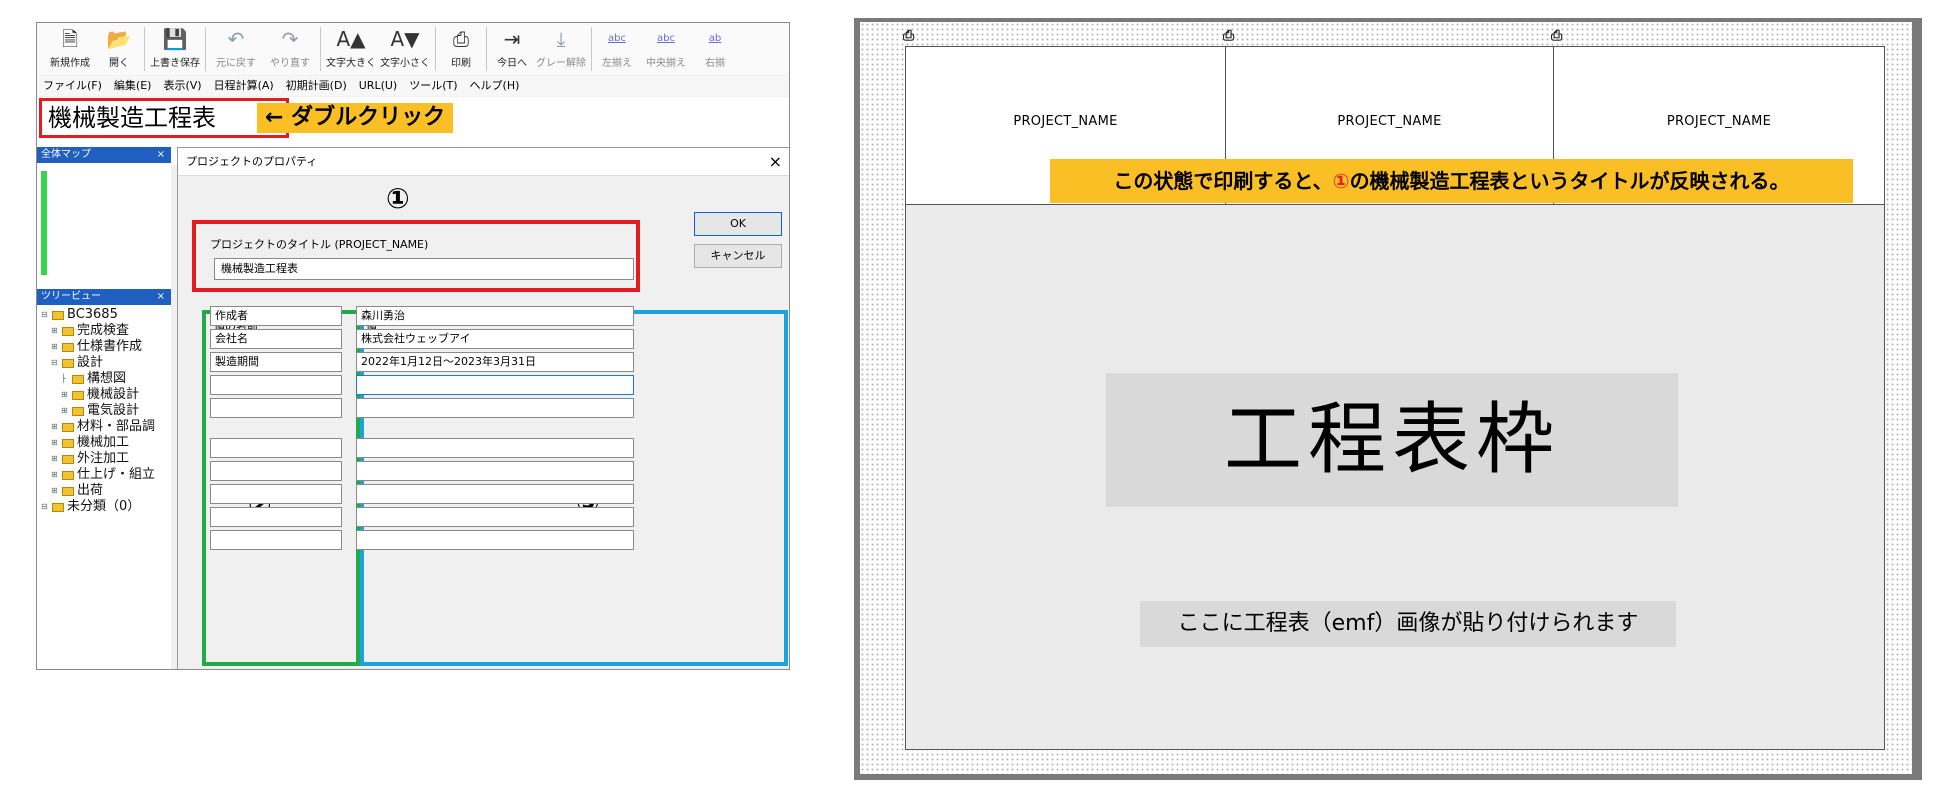  Describe the element at coordinates (104, 507) in the screenshot. I see `tree-node: ⊟ 未分類（0）` at that location.